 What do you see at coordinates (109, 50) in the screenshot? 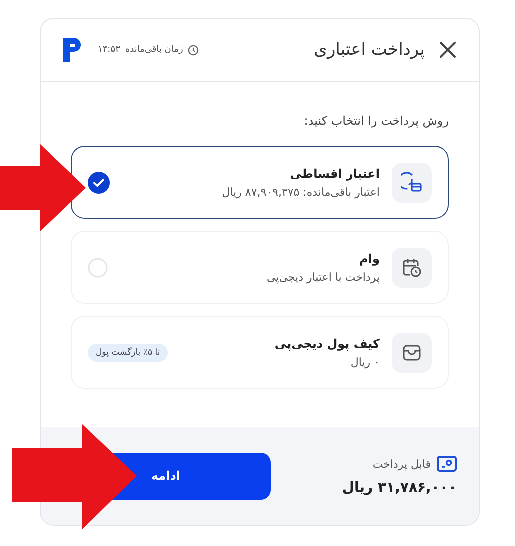
I see `timer-value: ۱۴:۵۳` at bounding box center [109, 50].